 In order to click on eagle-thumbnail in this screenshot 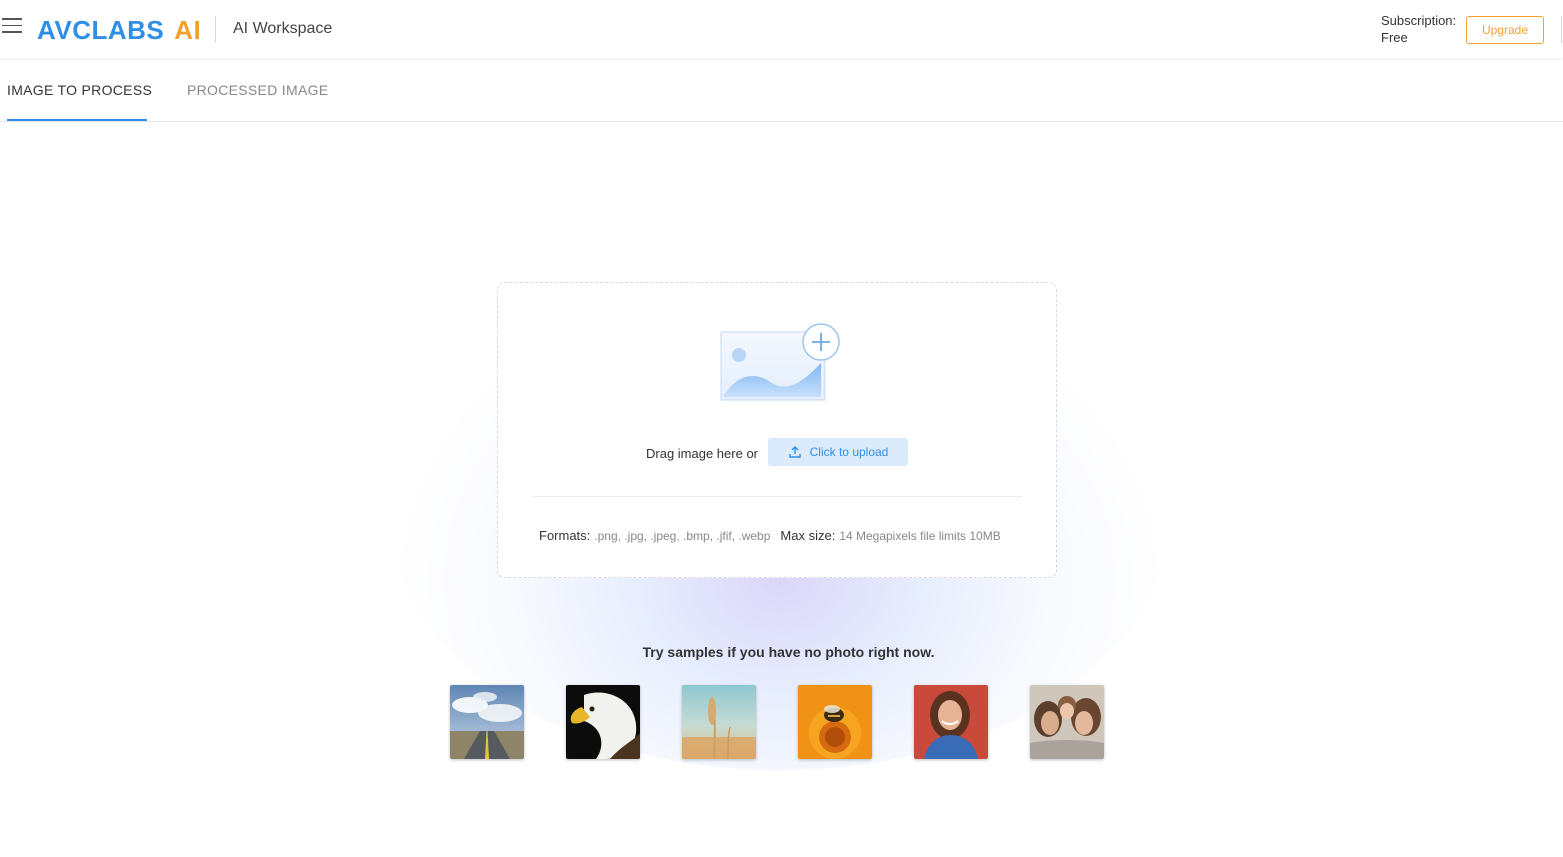, I will do `click(603, 722)`.